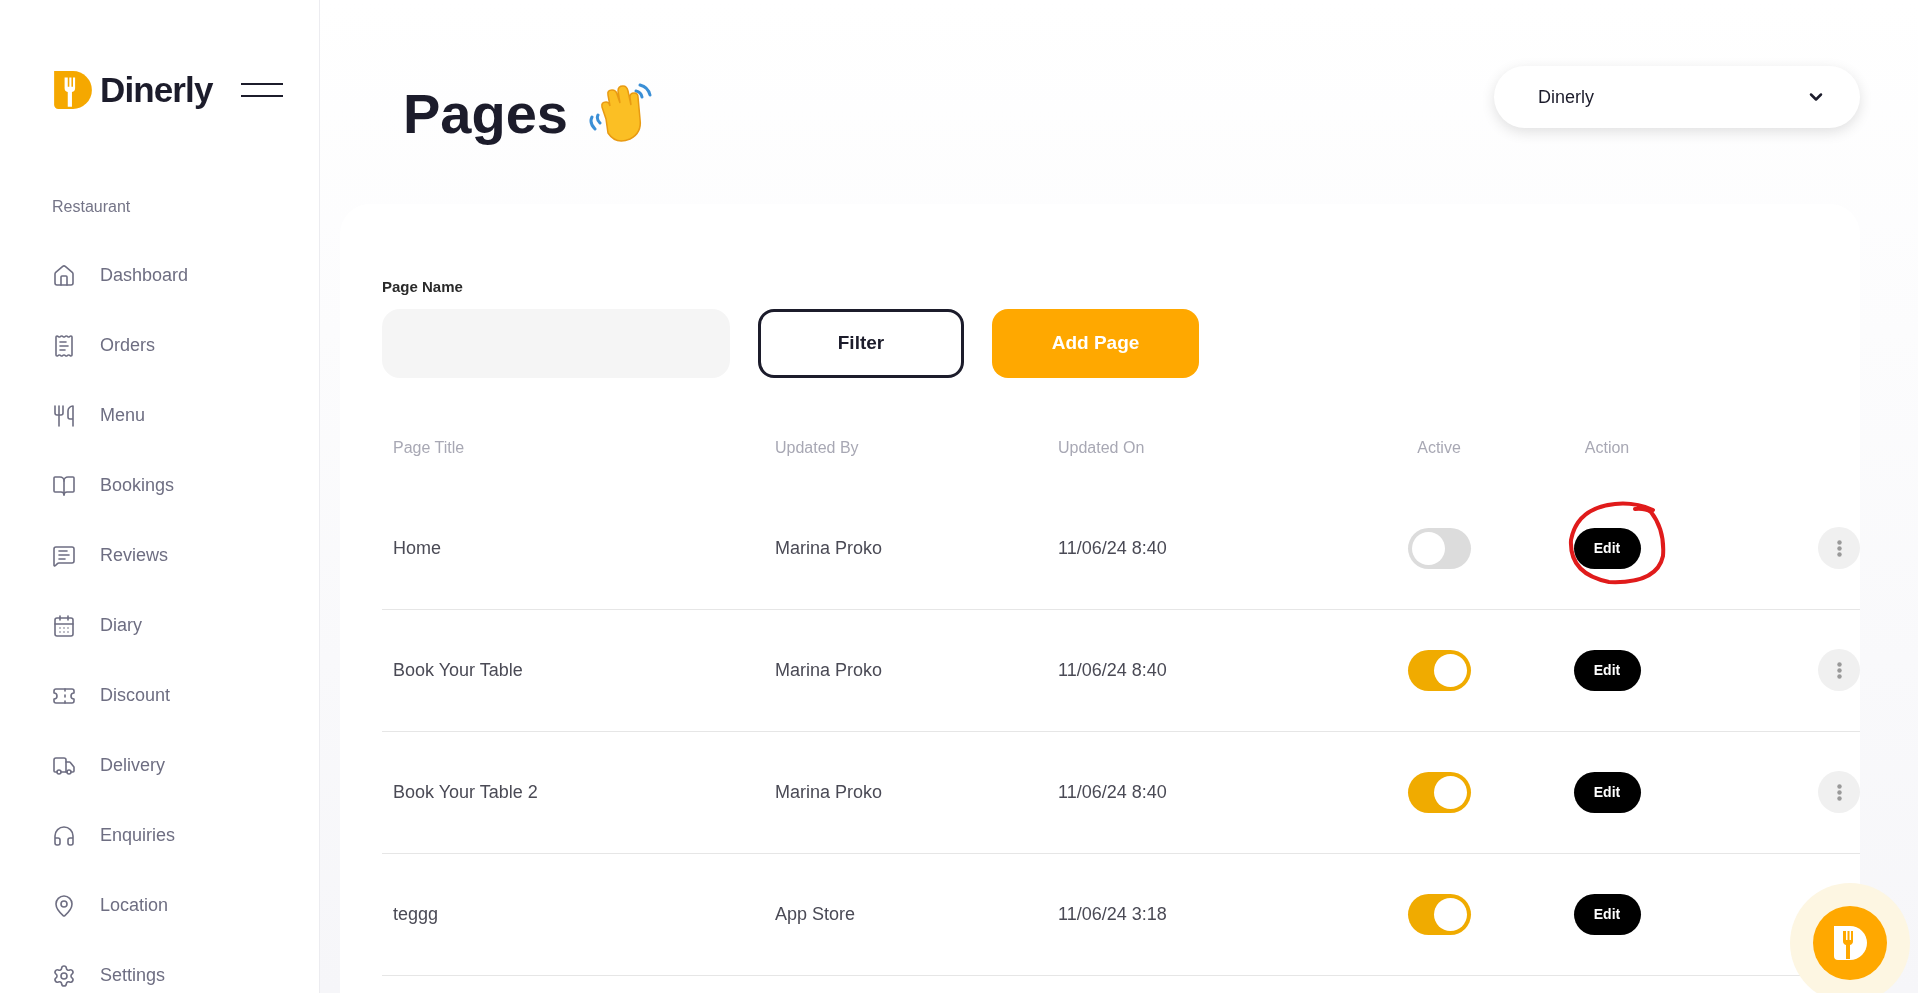 The height and width of the screenshot is (993, 1918). What do you see at coordinates (185, 555) in the screenshot?
I see `sidebar-item: Reviews` at bounding box center [185, 555].